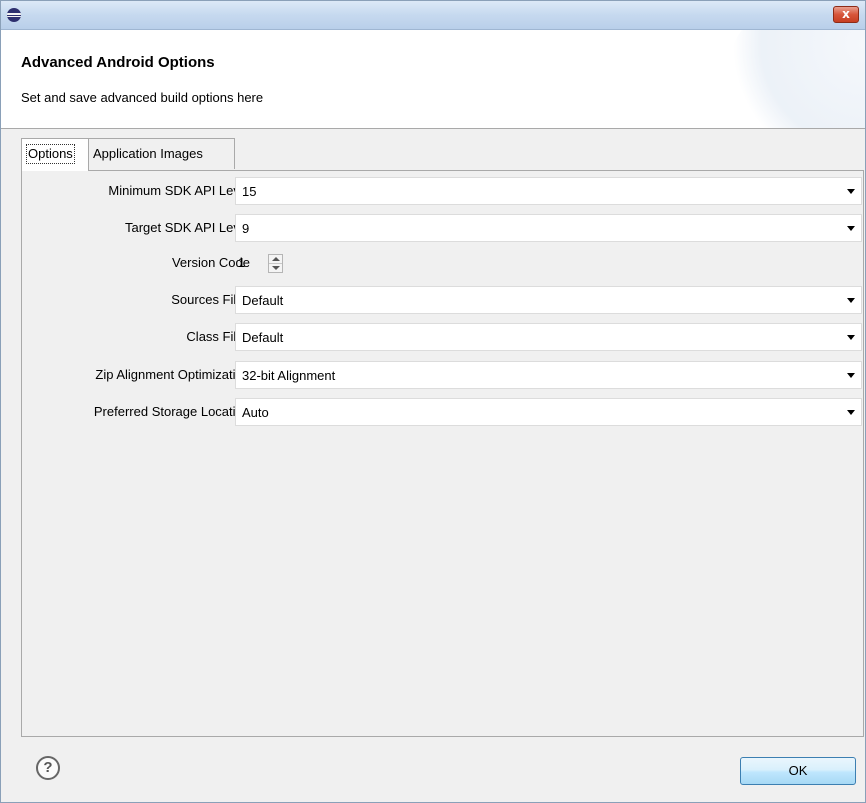  What do you see at coordinates (118, 62) in the screenshot?
I see `dialog-title: Advanced Android Options` at bounding box center [118, 62].